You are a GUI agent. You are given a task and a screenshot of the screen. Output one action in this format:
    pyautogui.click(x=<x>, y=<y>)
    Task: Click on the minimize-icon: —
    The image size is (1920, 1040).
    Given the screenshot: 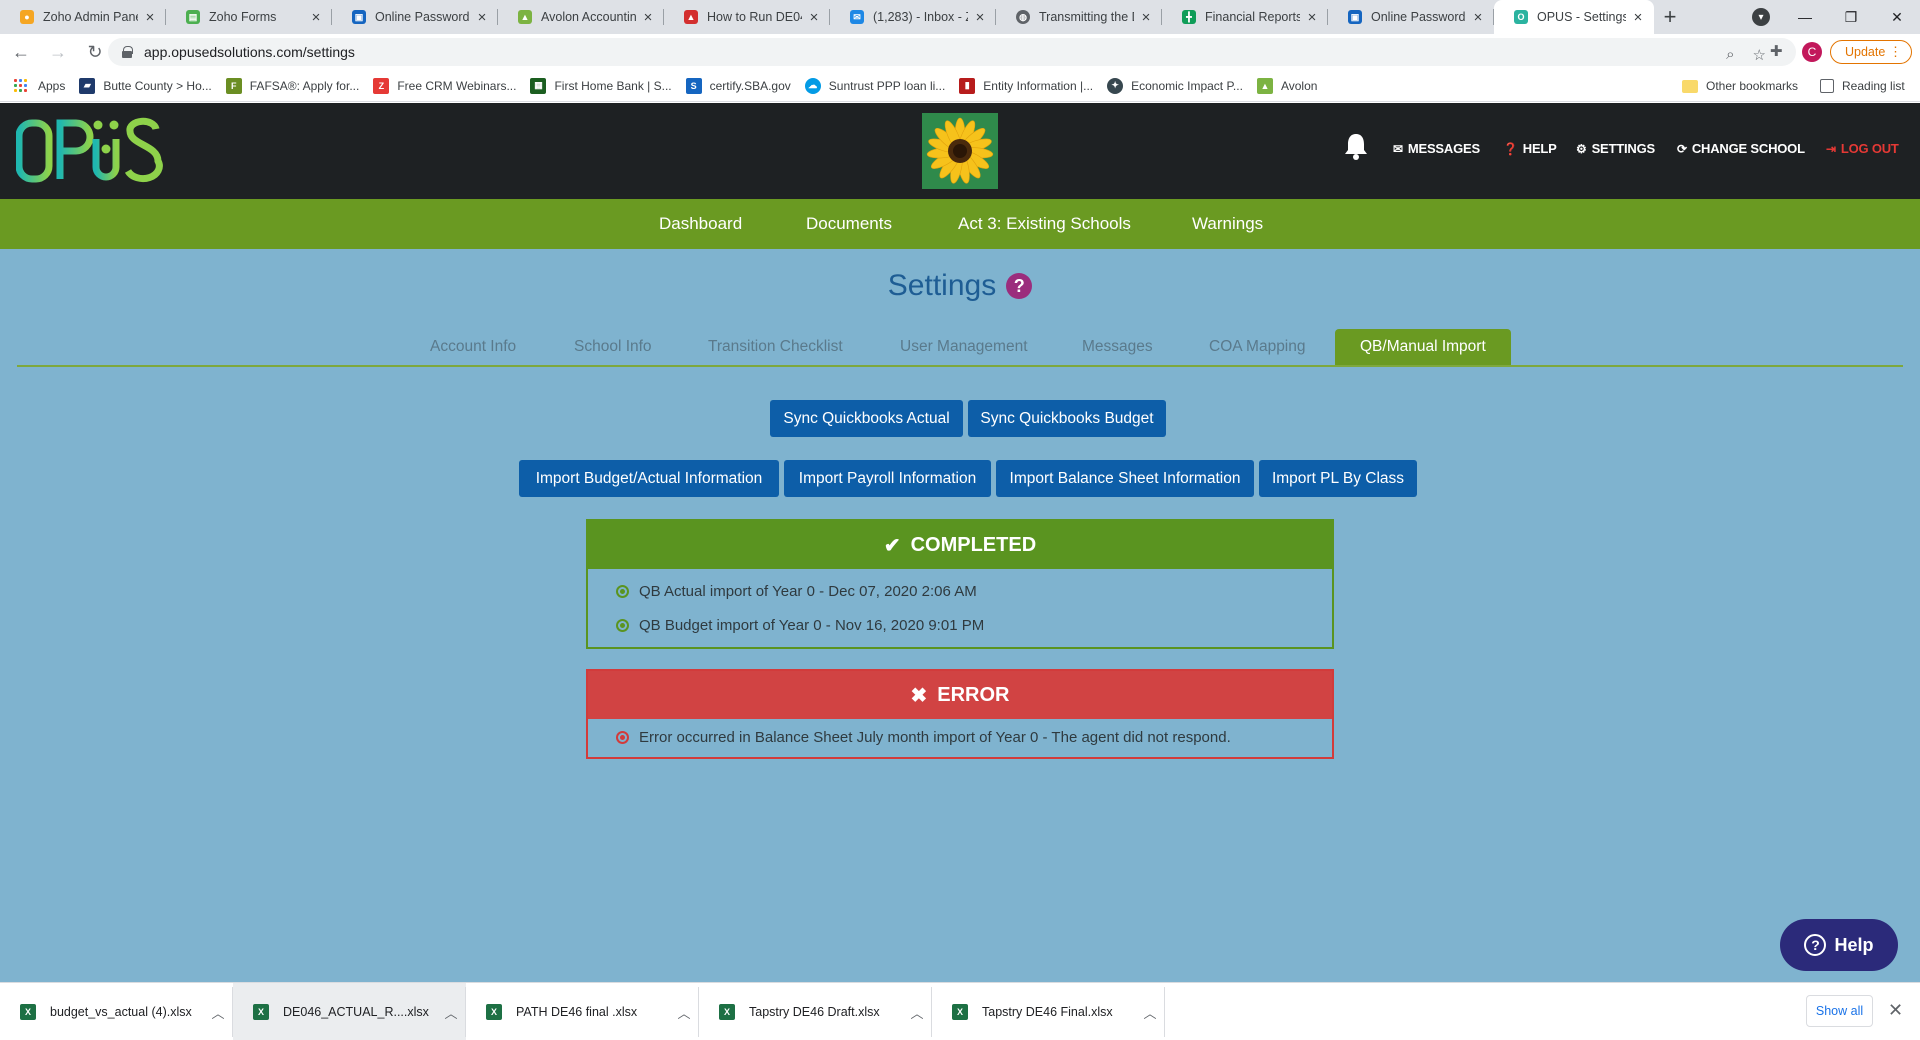 What is the action you would take?
    pyautogui.click(x=1805, y=17)
    